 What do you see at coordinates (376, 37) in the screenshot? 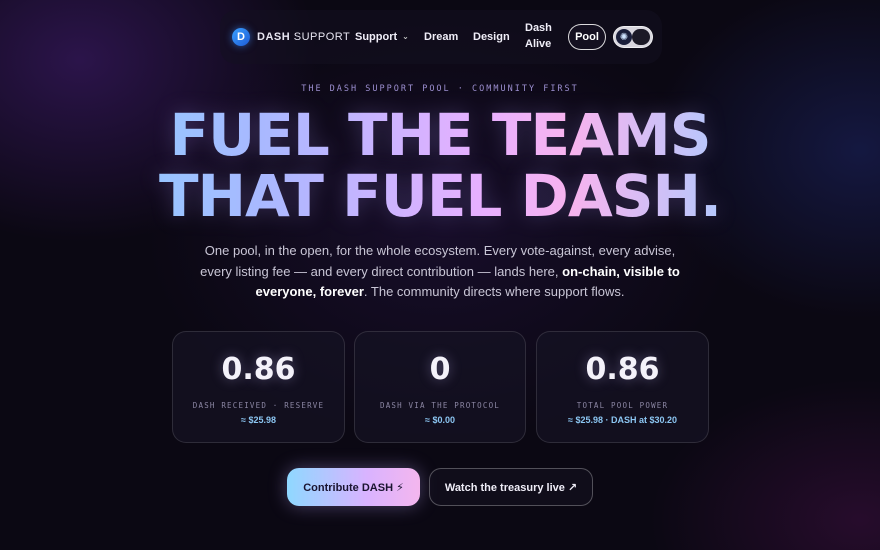
I see `nav-support-label: Support` at bounding box center [376, 37].